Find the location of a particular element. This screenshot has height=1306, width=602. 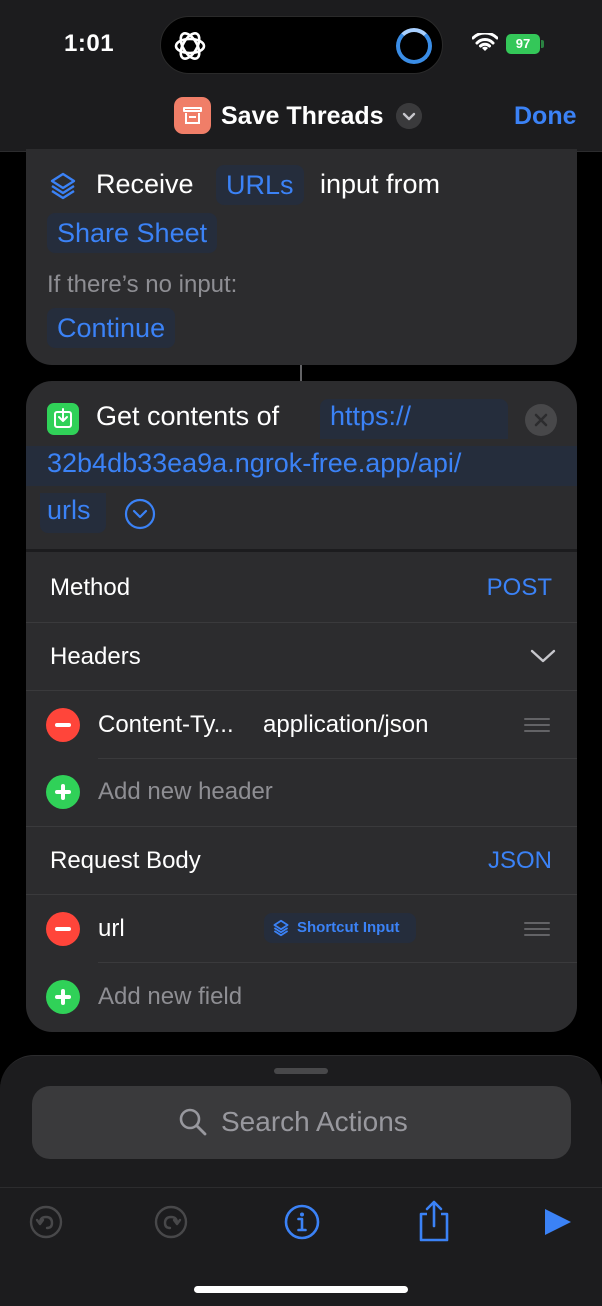

url-token-line1: https:// is located at coordinates (370, 416).